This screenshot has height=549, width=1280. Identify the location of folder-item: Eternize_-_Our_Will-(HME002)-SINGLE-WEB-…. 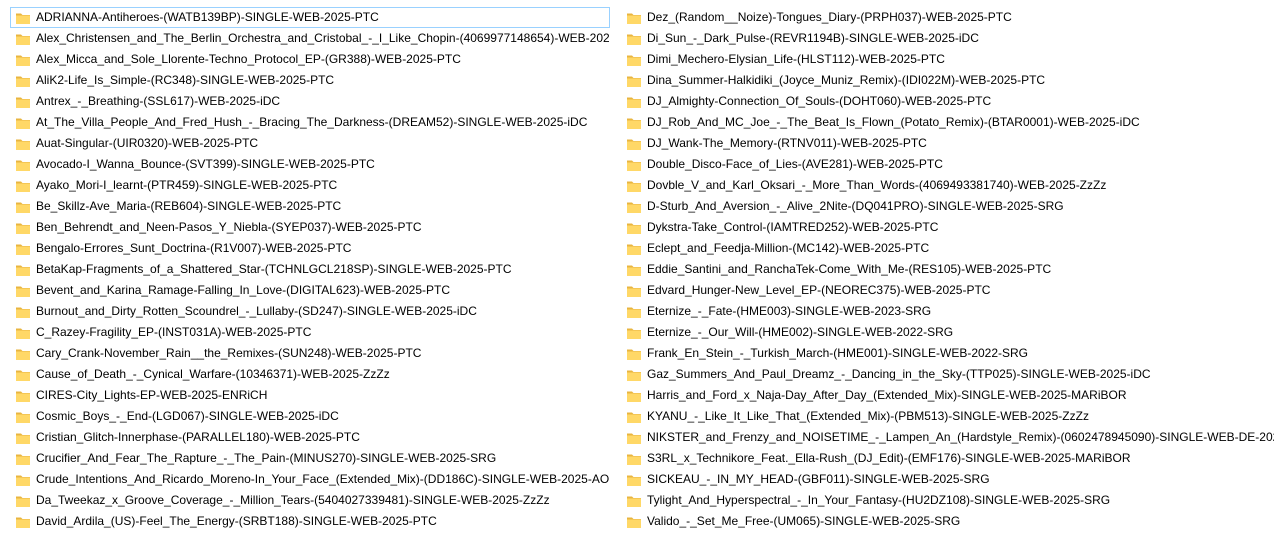
(948, 332).